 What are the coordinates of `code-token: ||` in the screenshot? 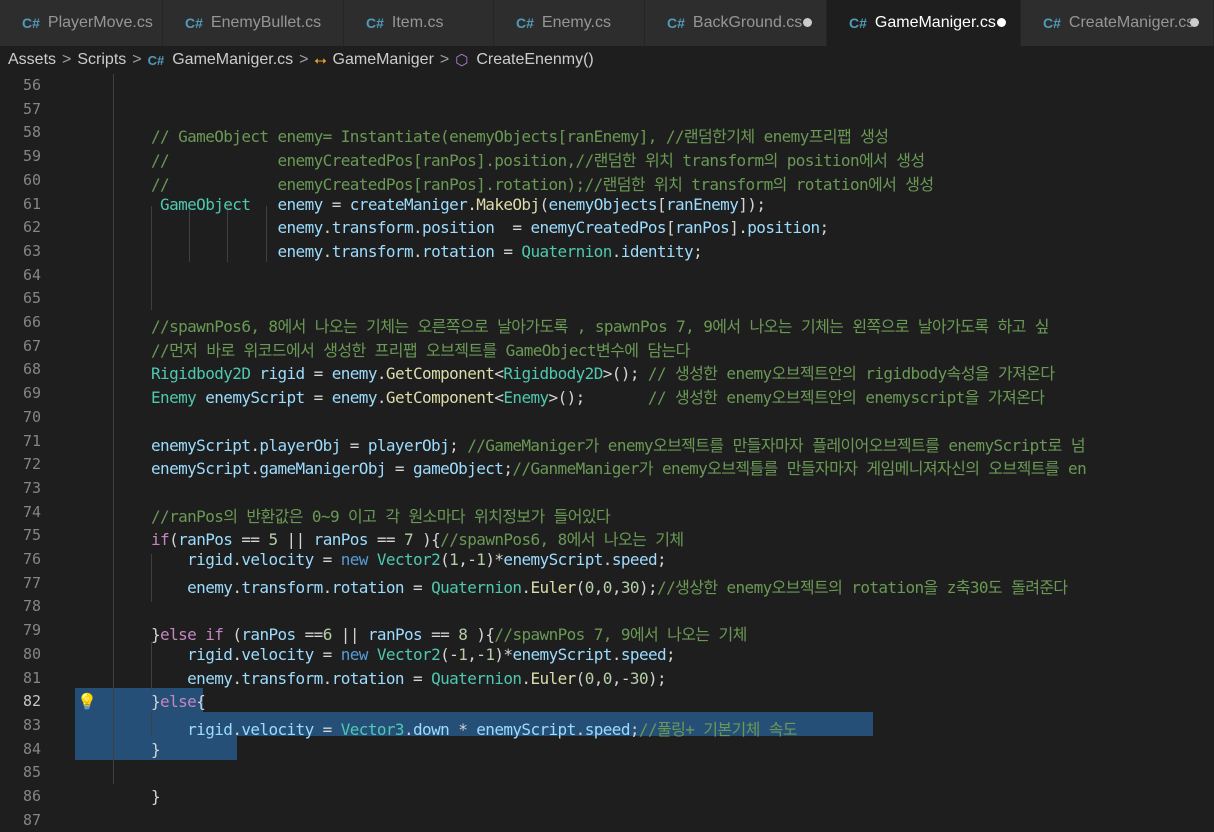 It's located at (295, 539).